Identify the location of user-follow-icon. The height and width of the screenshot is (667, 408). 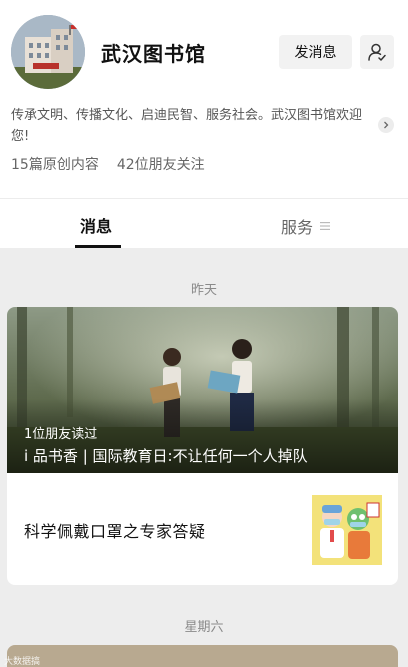
(377, 52).